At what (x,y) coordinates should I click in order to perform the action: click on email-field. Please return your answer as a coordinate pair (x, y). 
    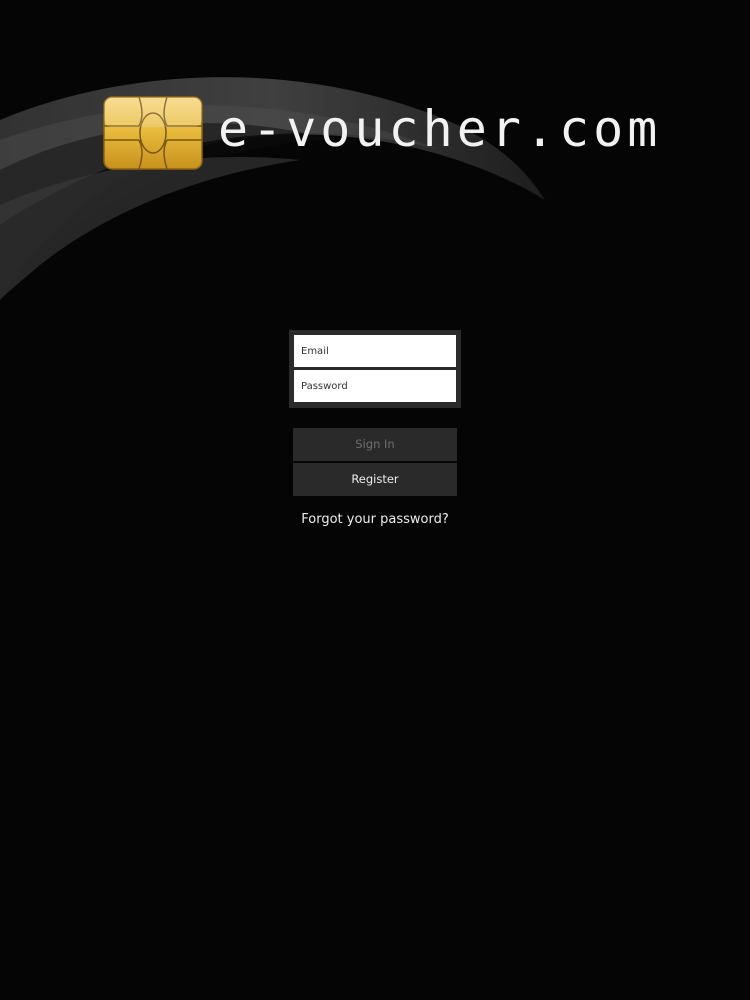
    Looking at the image, I should click on (375, 351).